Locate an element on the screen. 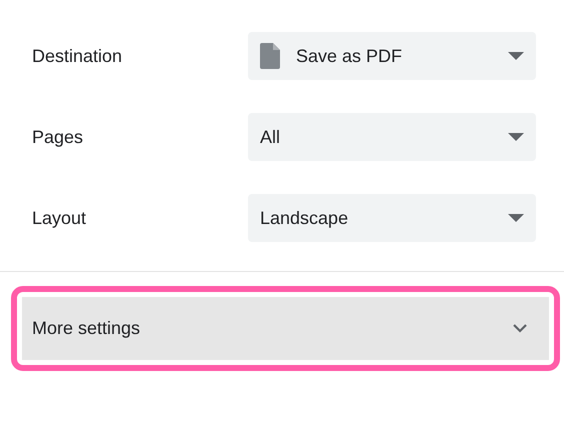 This screenshot has height=426, width=564. dropdown: Save as PDF is located at coordinates (392, 56).